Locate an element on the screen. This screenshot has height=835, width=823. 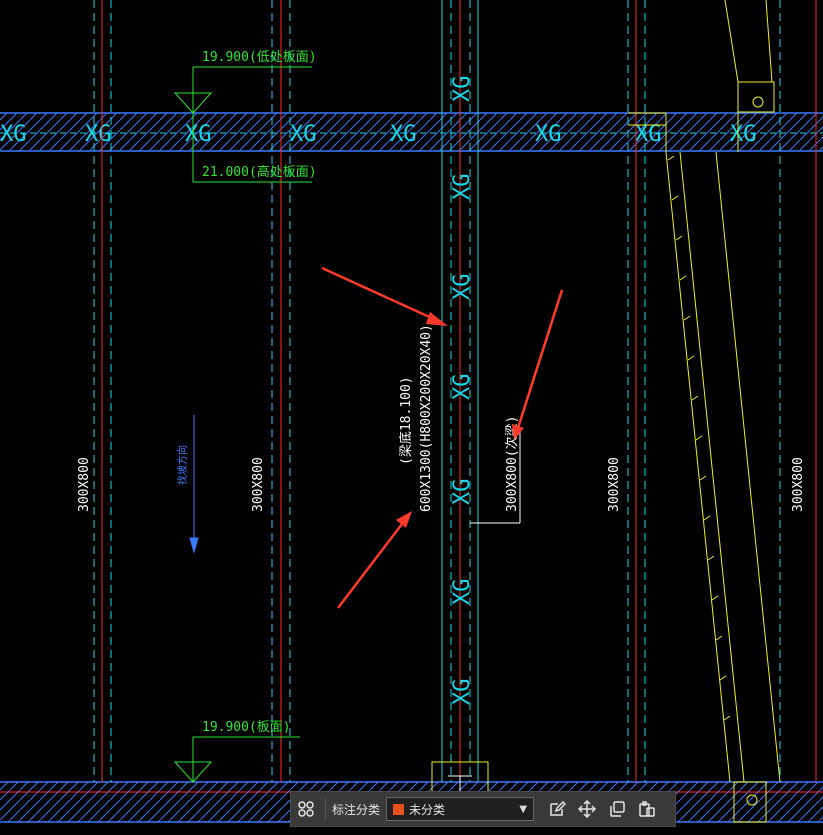
elevation-label-top-2: 21.000(高处板面) is located at coordinates (259, 172).